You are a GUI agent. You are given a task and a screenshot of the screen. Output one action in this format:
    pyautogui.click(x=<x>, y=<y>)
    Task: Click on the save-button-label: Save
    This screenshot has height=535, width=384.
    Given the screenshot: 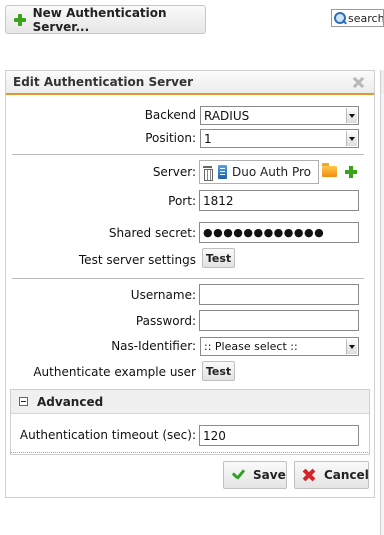 What is the action you would take?
    pyautogui.click(x=269, y=475)
    